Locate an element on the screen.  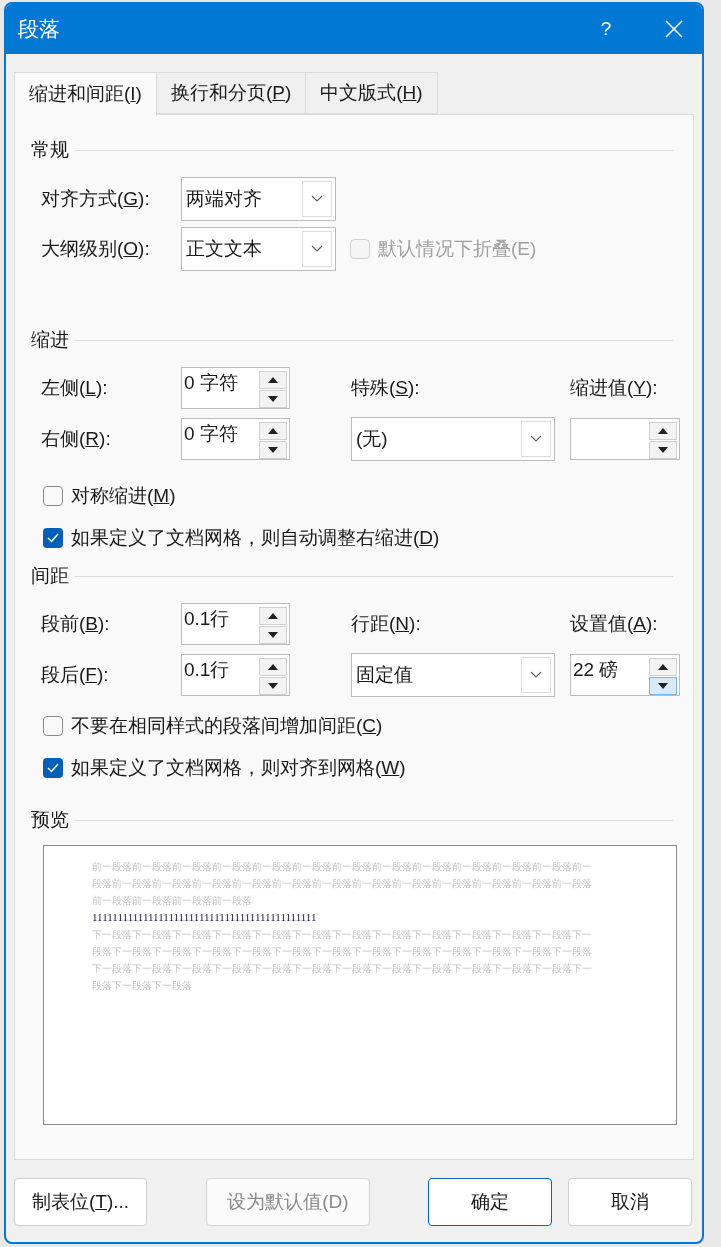
field-label: 段后(F): is located at coordinates (75, 674).